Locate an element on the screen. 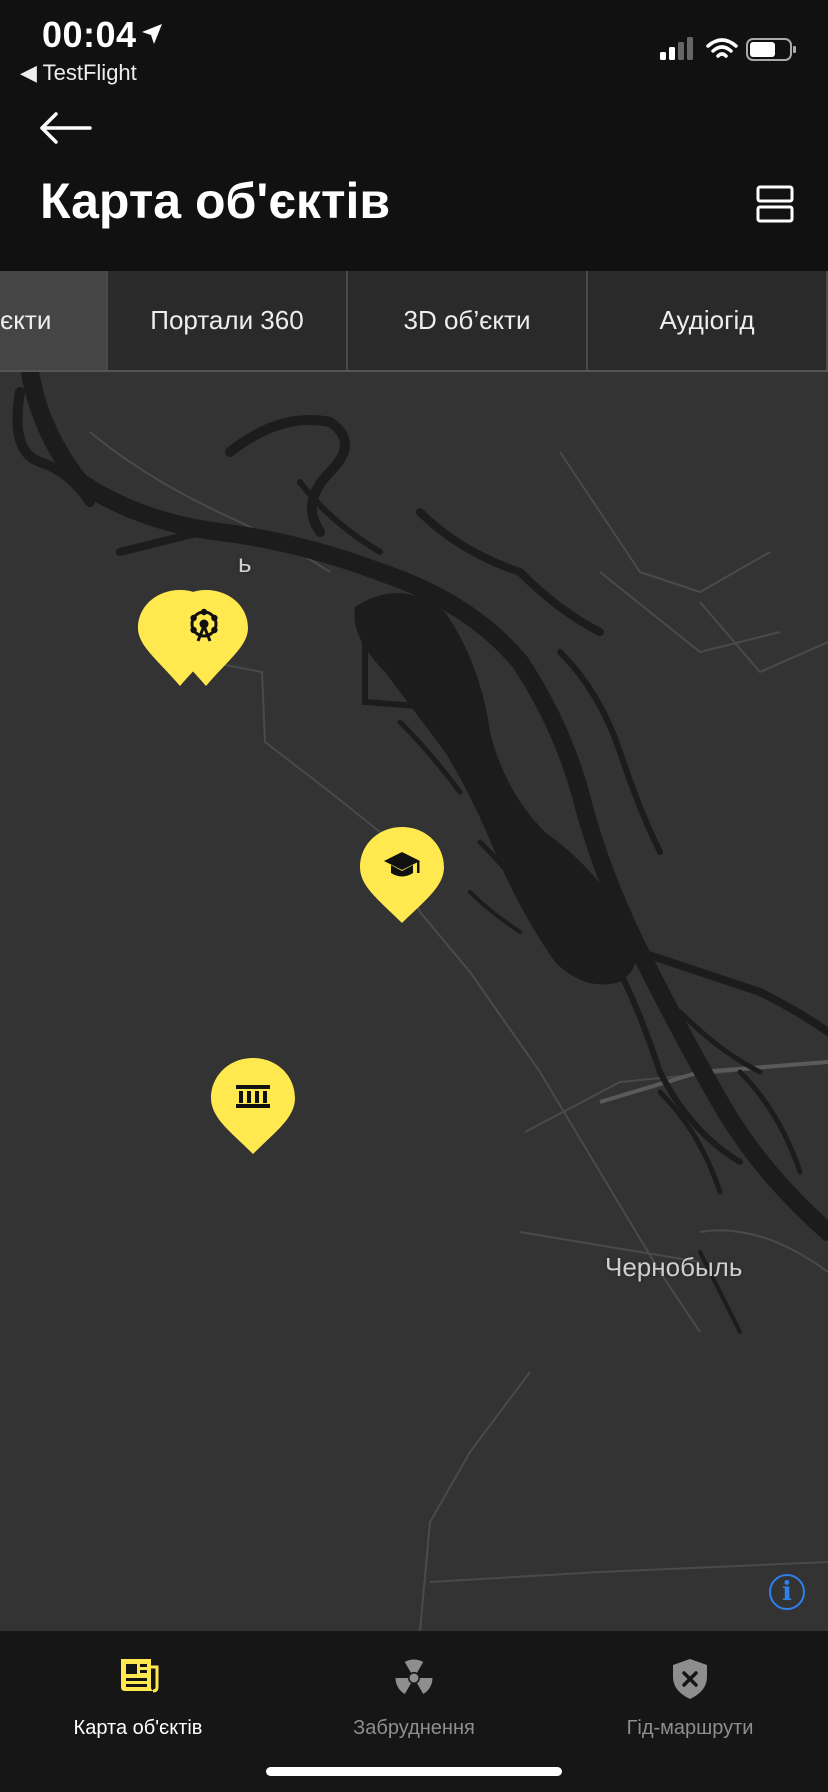 Image resolution: width=828 pixels, height=1792 pixels. tab-label: Аудіогід is located at coordinates (707, 320).